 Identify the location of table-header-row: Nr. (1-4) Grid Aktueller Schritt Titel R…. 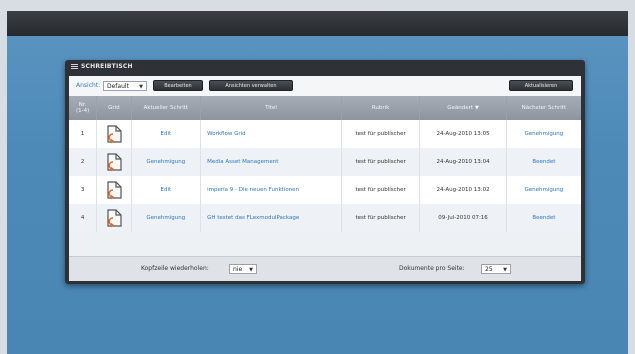
(325, 108).